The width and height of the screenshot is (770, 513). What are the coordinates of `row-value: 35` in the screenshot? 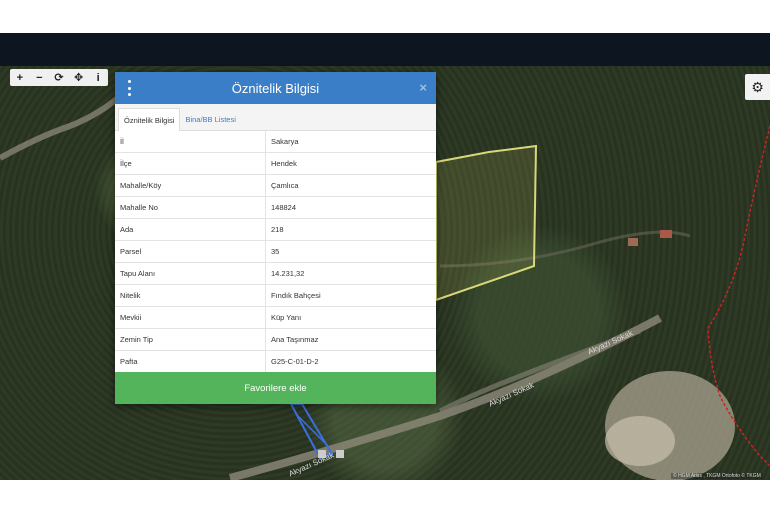 It's located at (350, 251).